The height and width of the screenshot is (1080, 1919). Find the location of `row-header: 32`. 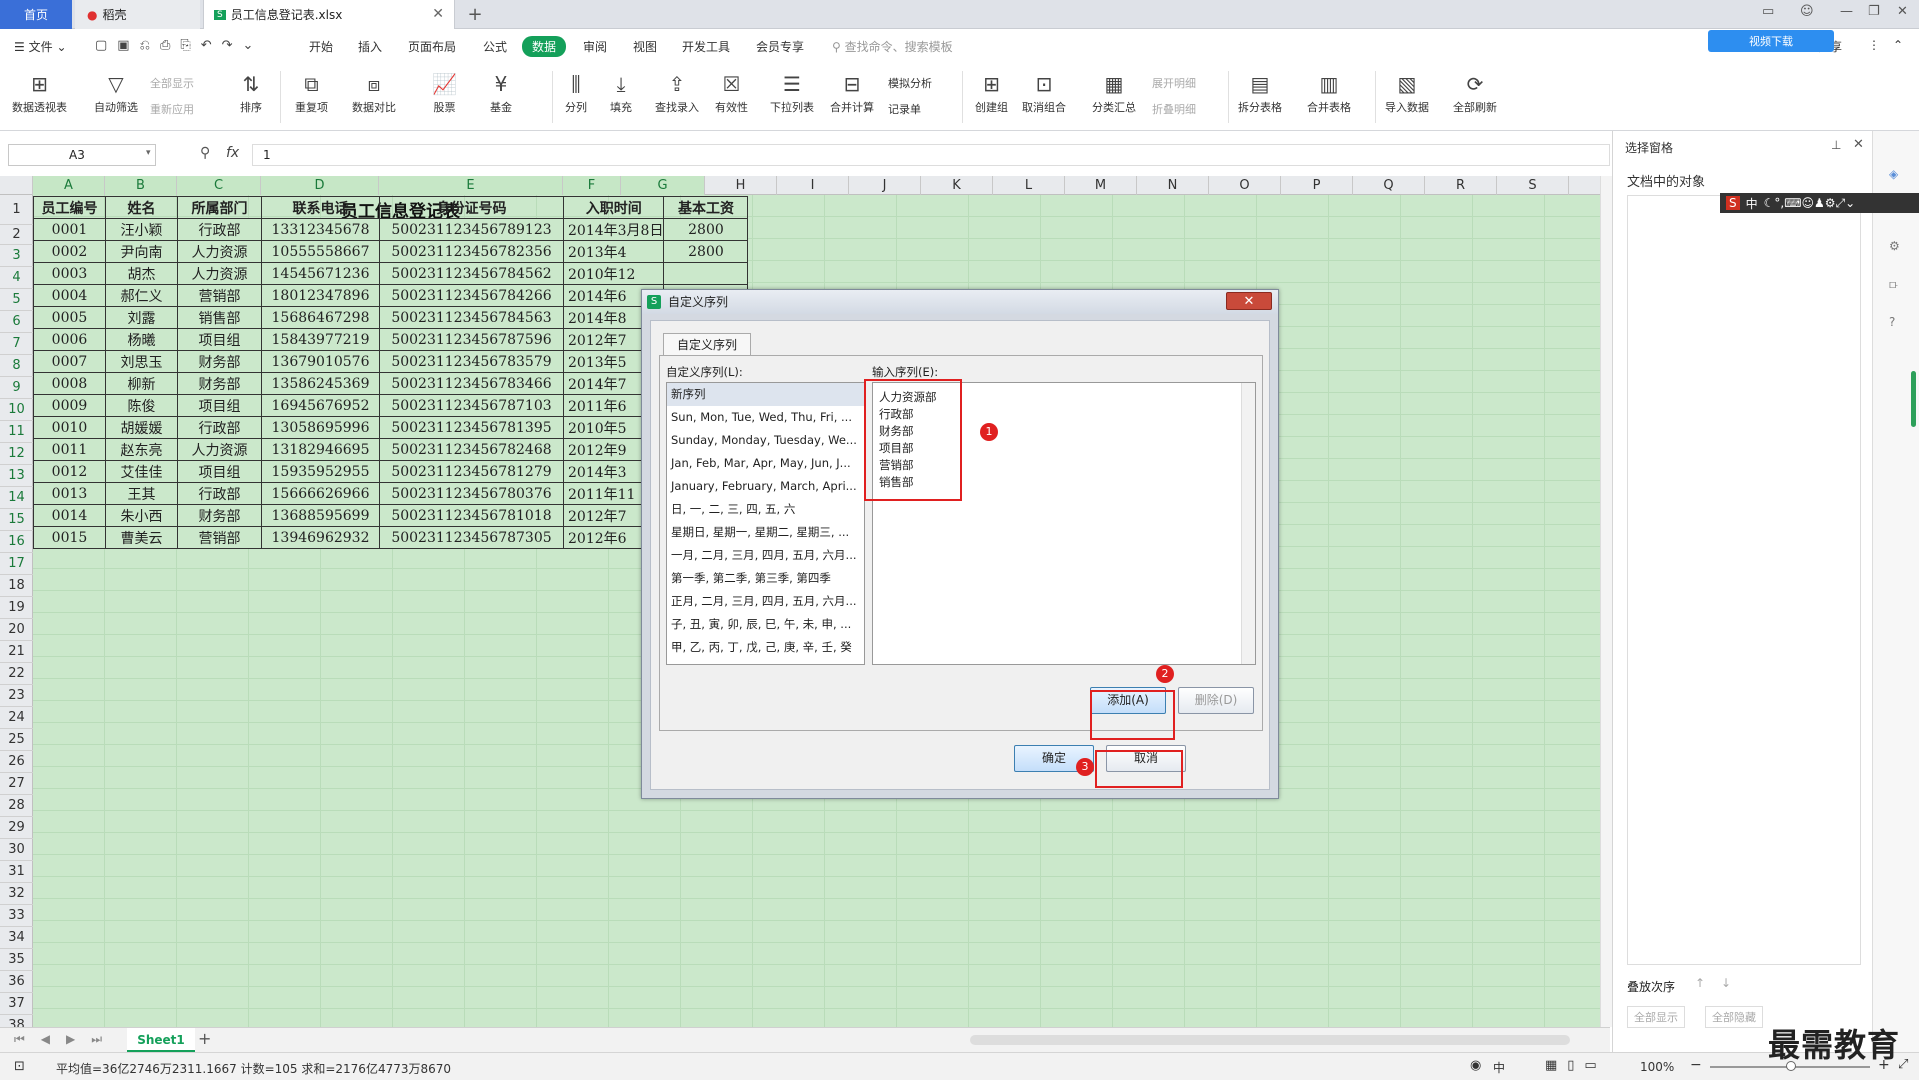

row-header: 32 is located at coordinates (16, 894).